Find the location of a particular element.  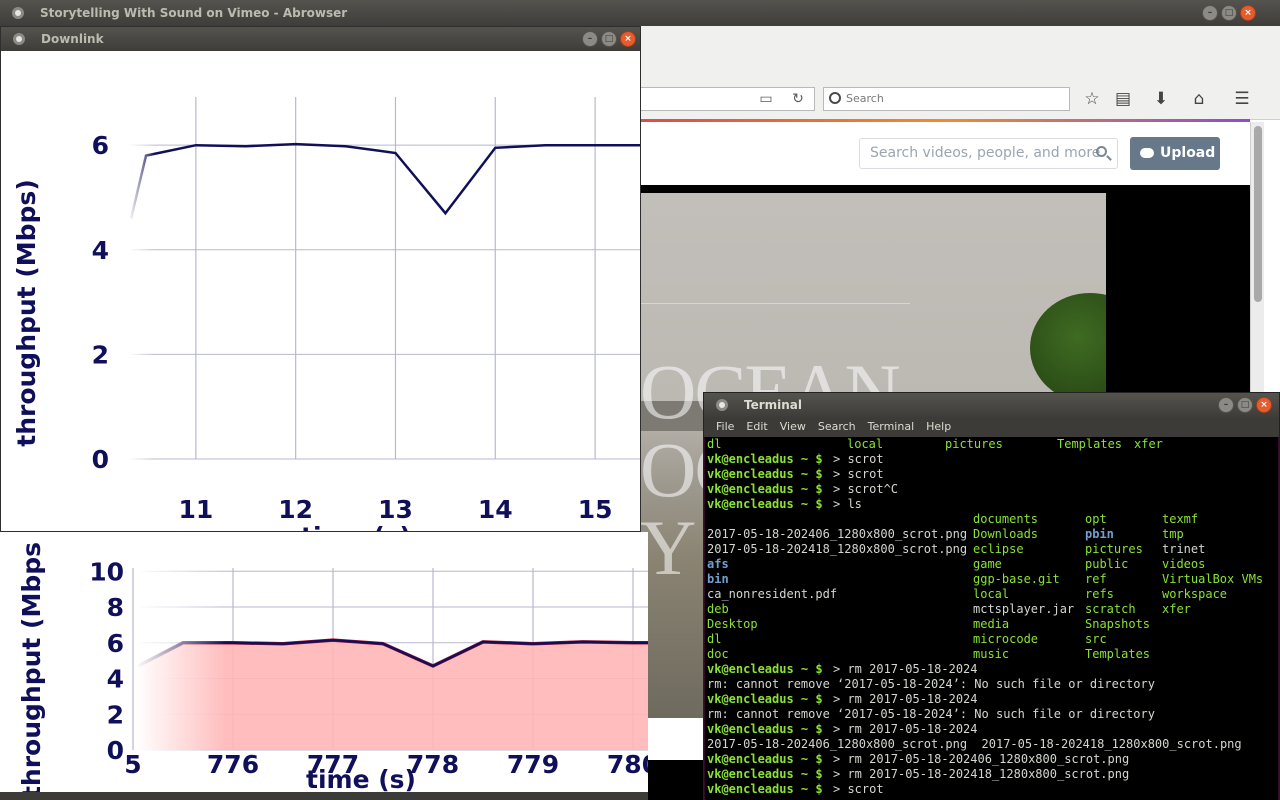

reader-view-icon: ▭ is located at coordinates (766, 99).